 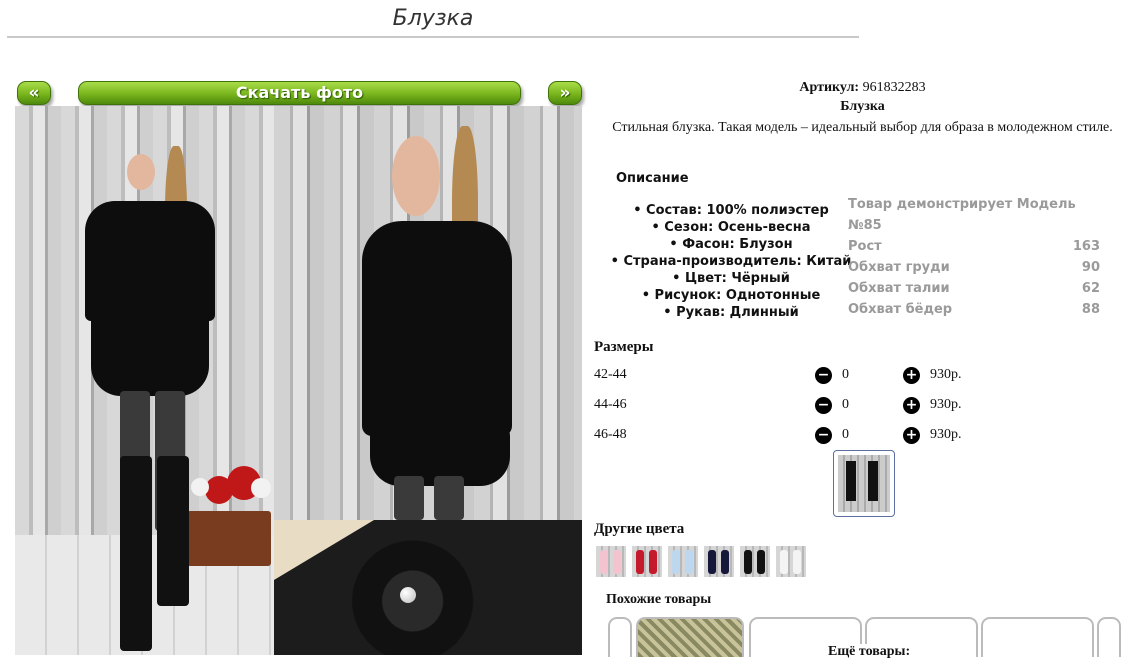 What do you see at coordinates (900, 309) in the screenshot?
I see `measurement-label: Обхват бёдер` at bounding box center [900, 309].